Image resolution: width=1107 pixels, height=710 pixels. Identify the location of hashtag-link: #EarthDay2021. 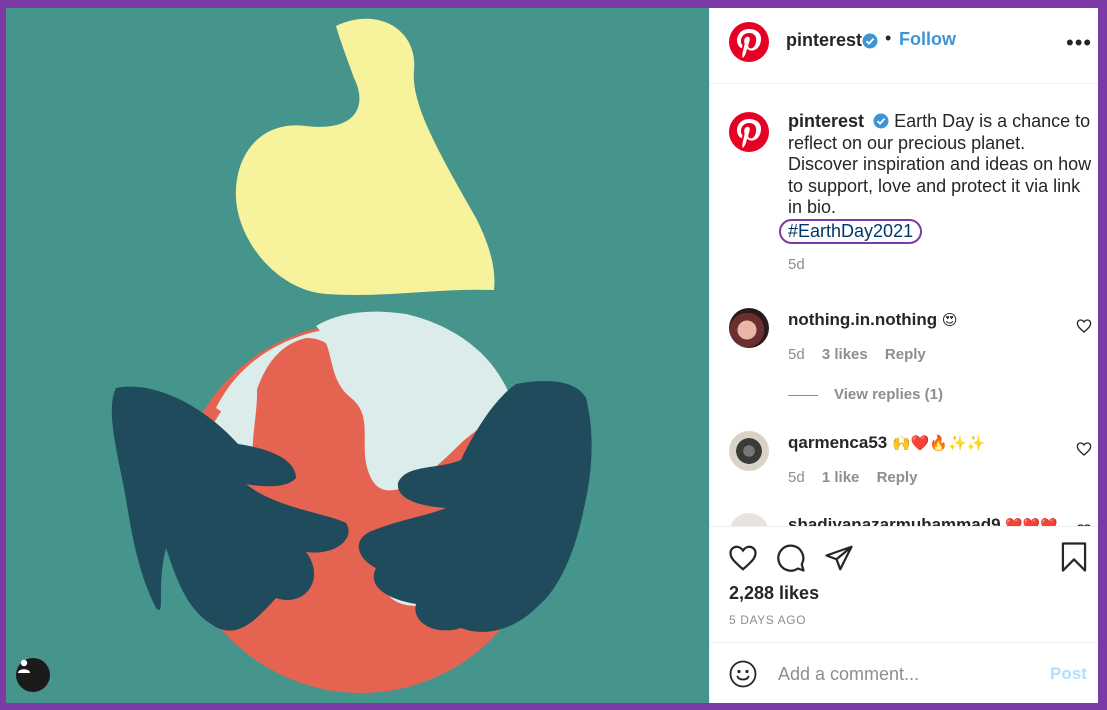
(851, 231).